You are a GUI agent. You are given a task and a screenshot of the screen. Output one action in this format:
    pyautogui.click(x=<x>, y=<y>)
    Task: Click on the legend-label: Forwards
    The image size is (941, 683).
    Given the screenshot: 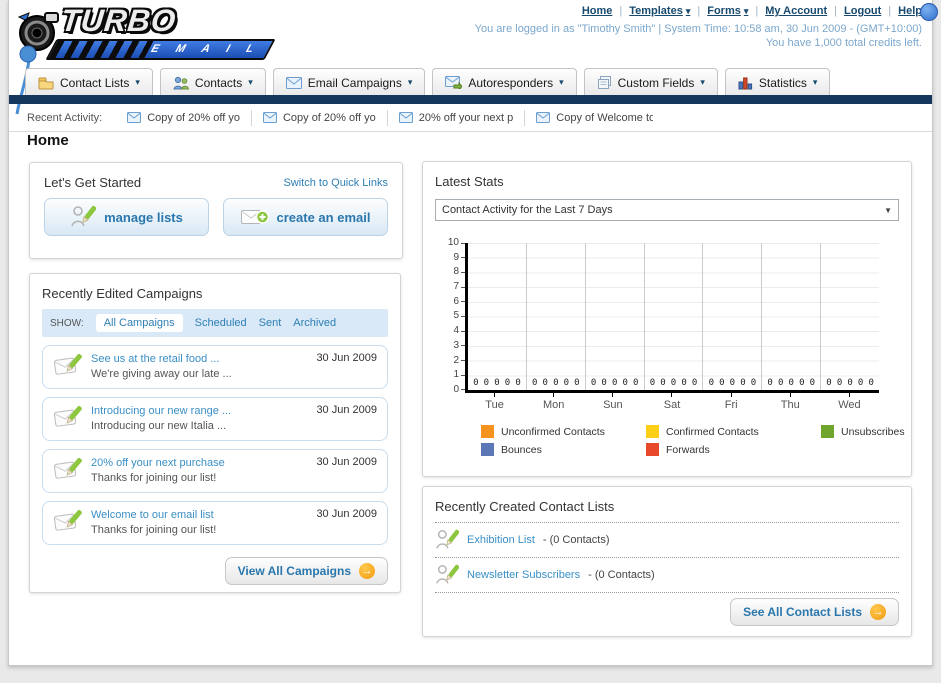 What is the action you would take?
    pyautogui.click(x=688, y=449)
    